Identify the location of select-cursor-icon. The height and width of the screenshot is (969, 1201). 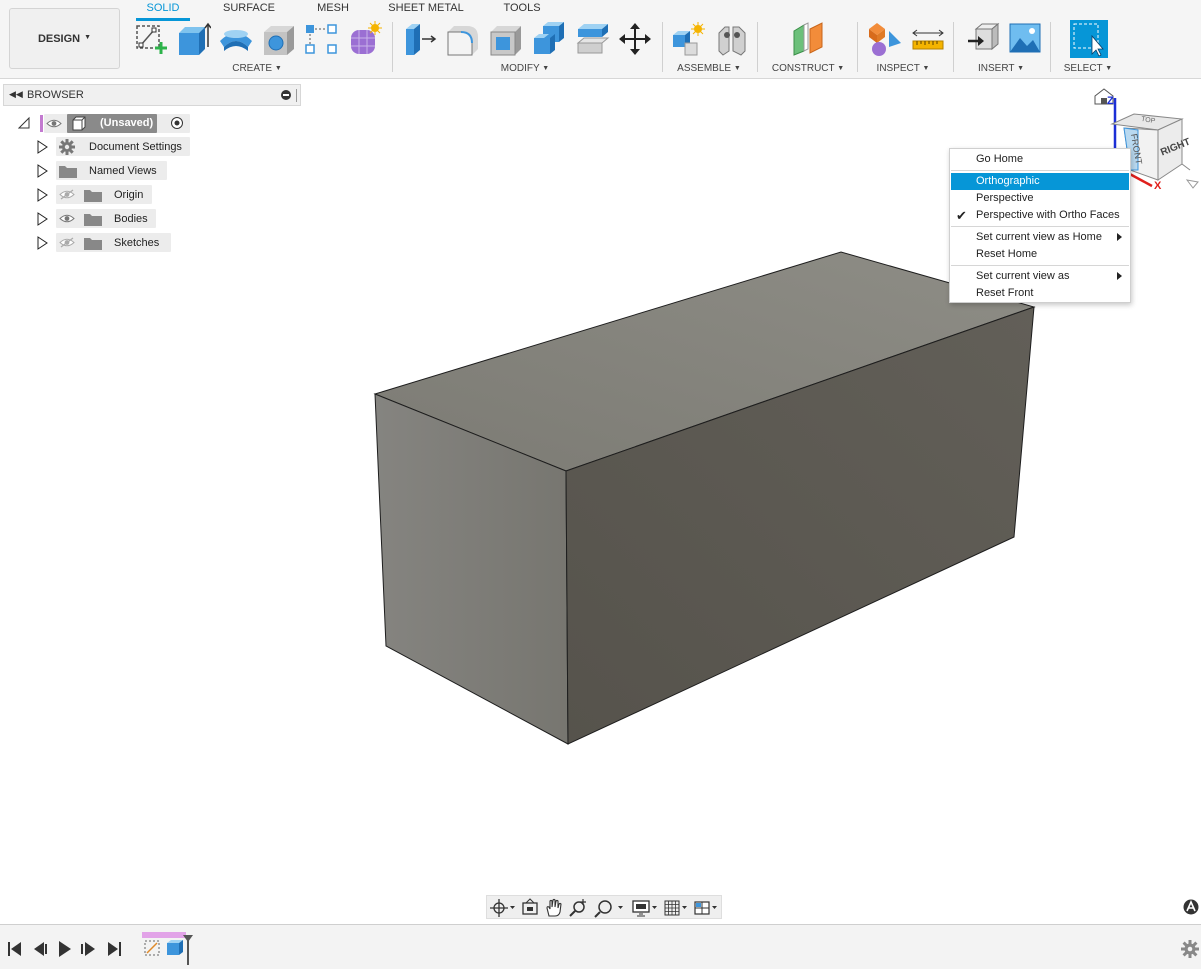
(1088, 40).